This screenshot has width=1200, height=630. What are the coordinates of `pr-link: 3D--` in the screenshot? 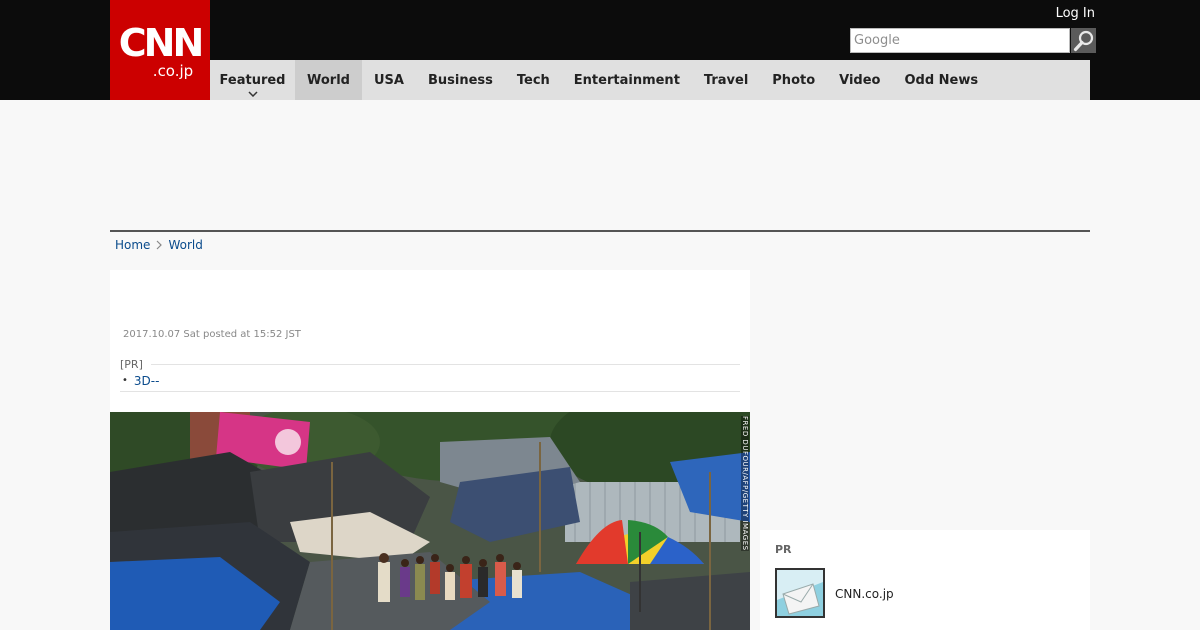 It's located at (147, 381).